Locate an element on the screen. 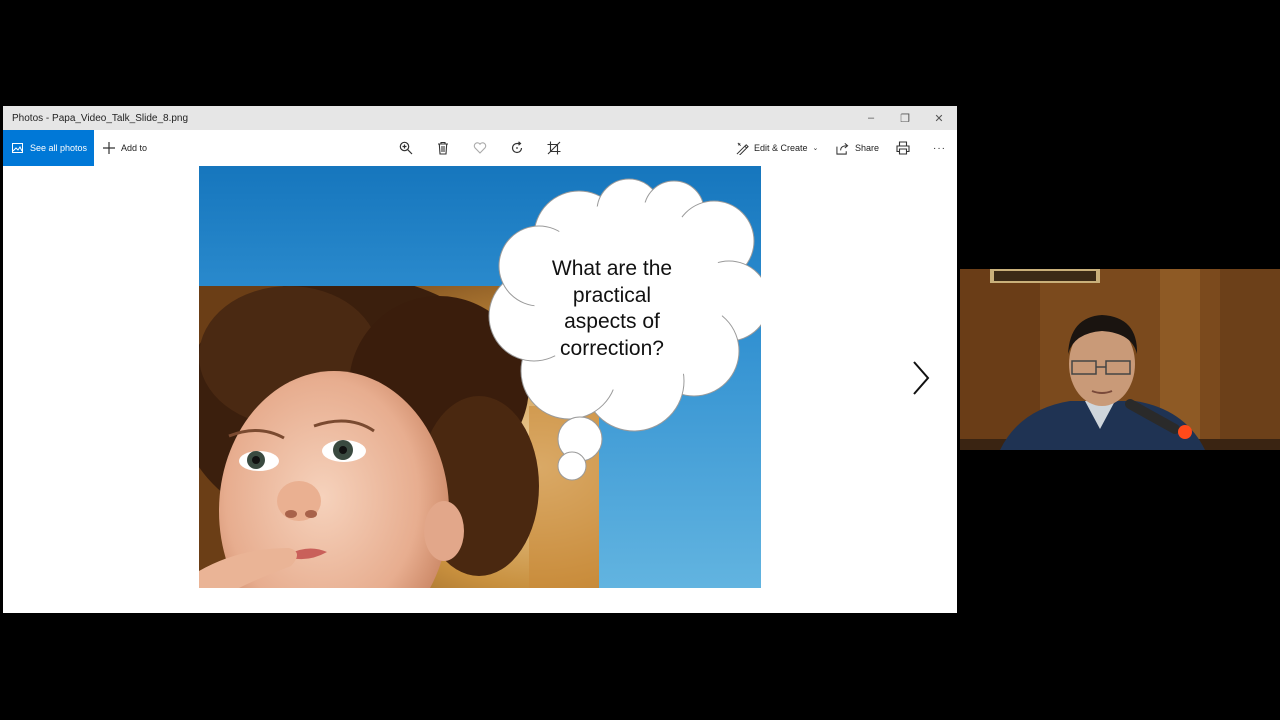 The width and height of the screenshot is (1280, 720). delete-icon is located at coordinates (443, 148).